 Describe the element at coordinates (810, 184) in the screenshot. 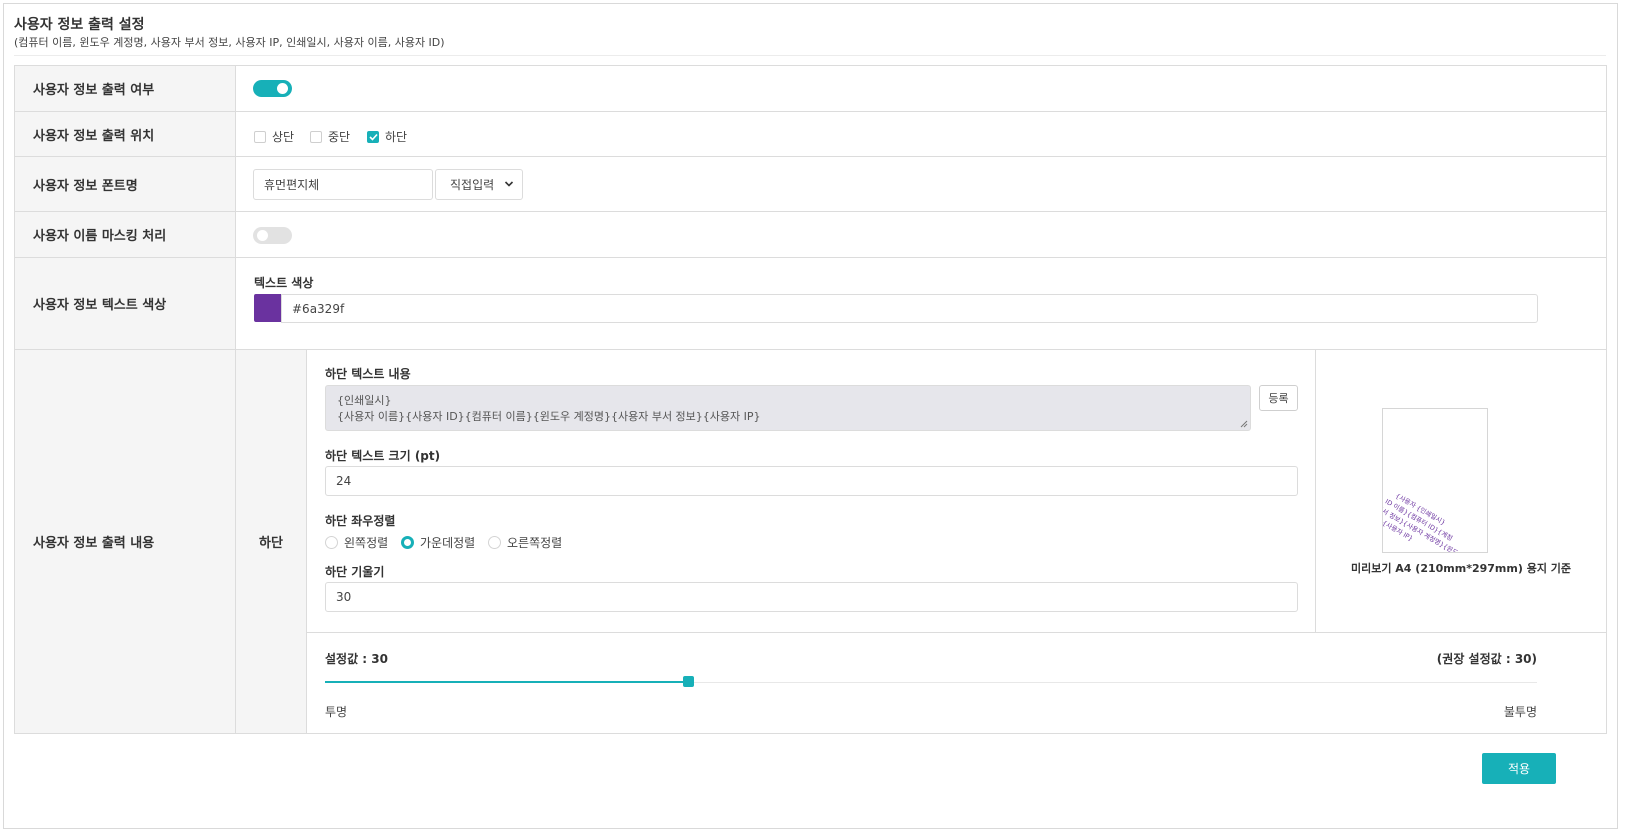

I see `row-font: 사용자 정보 폰트명 휴먼편지체 직접입력` at that location.